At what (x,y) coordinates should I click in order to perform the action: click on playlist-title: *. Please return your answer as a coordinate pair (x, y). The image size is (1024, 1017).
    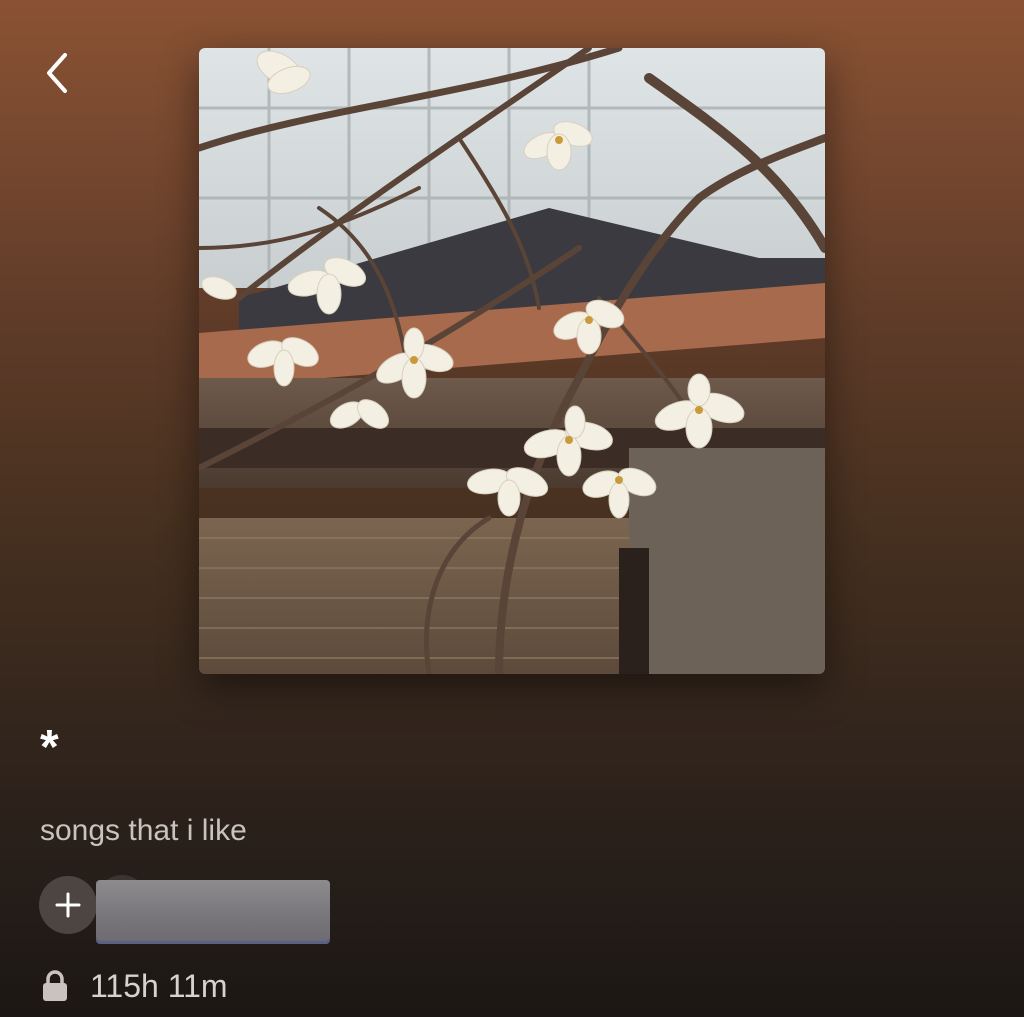
    Looking at the image, I should click on (49, 747).